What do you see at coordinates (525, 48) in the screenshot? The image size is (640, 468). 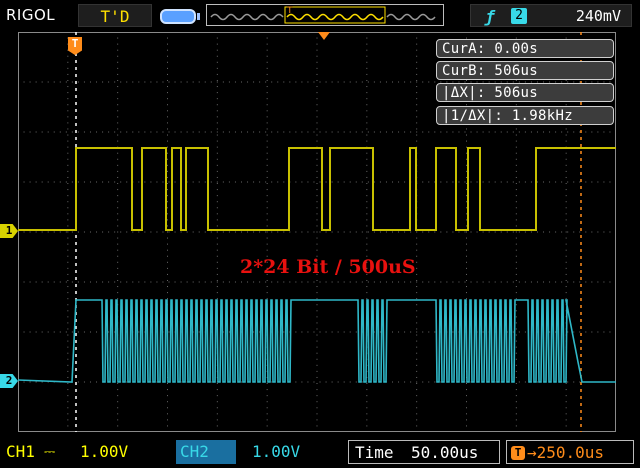 I see `cursor-a-readout: CurA: 0.00s` at bounding box center [525, 48].